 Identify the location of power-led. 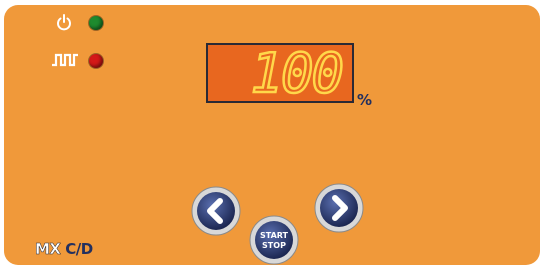
(96, 23).